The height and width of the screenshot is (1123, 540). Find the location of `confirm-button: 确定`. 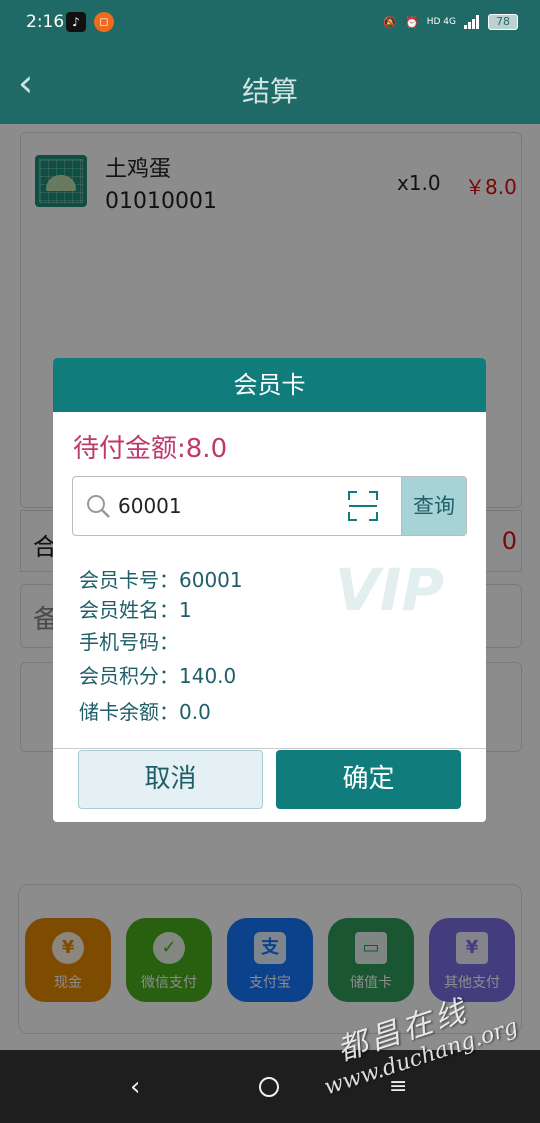

confirm-button: 确定 is located at coordinates (368, 779).